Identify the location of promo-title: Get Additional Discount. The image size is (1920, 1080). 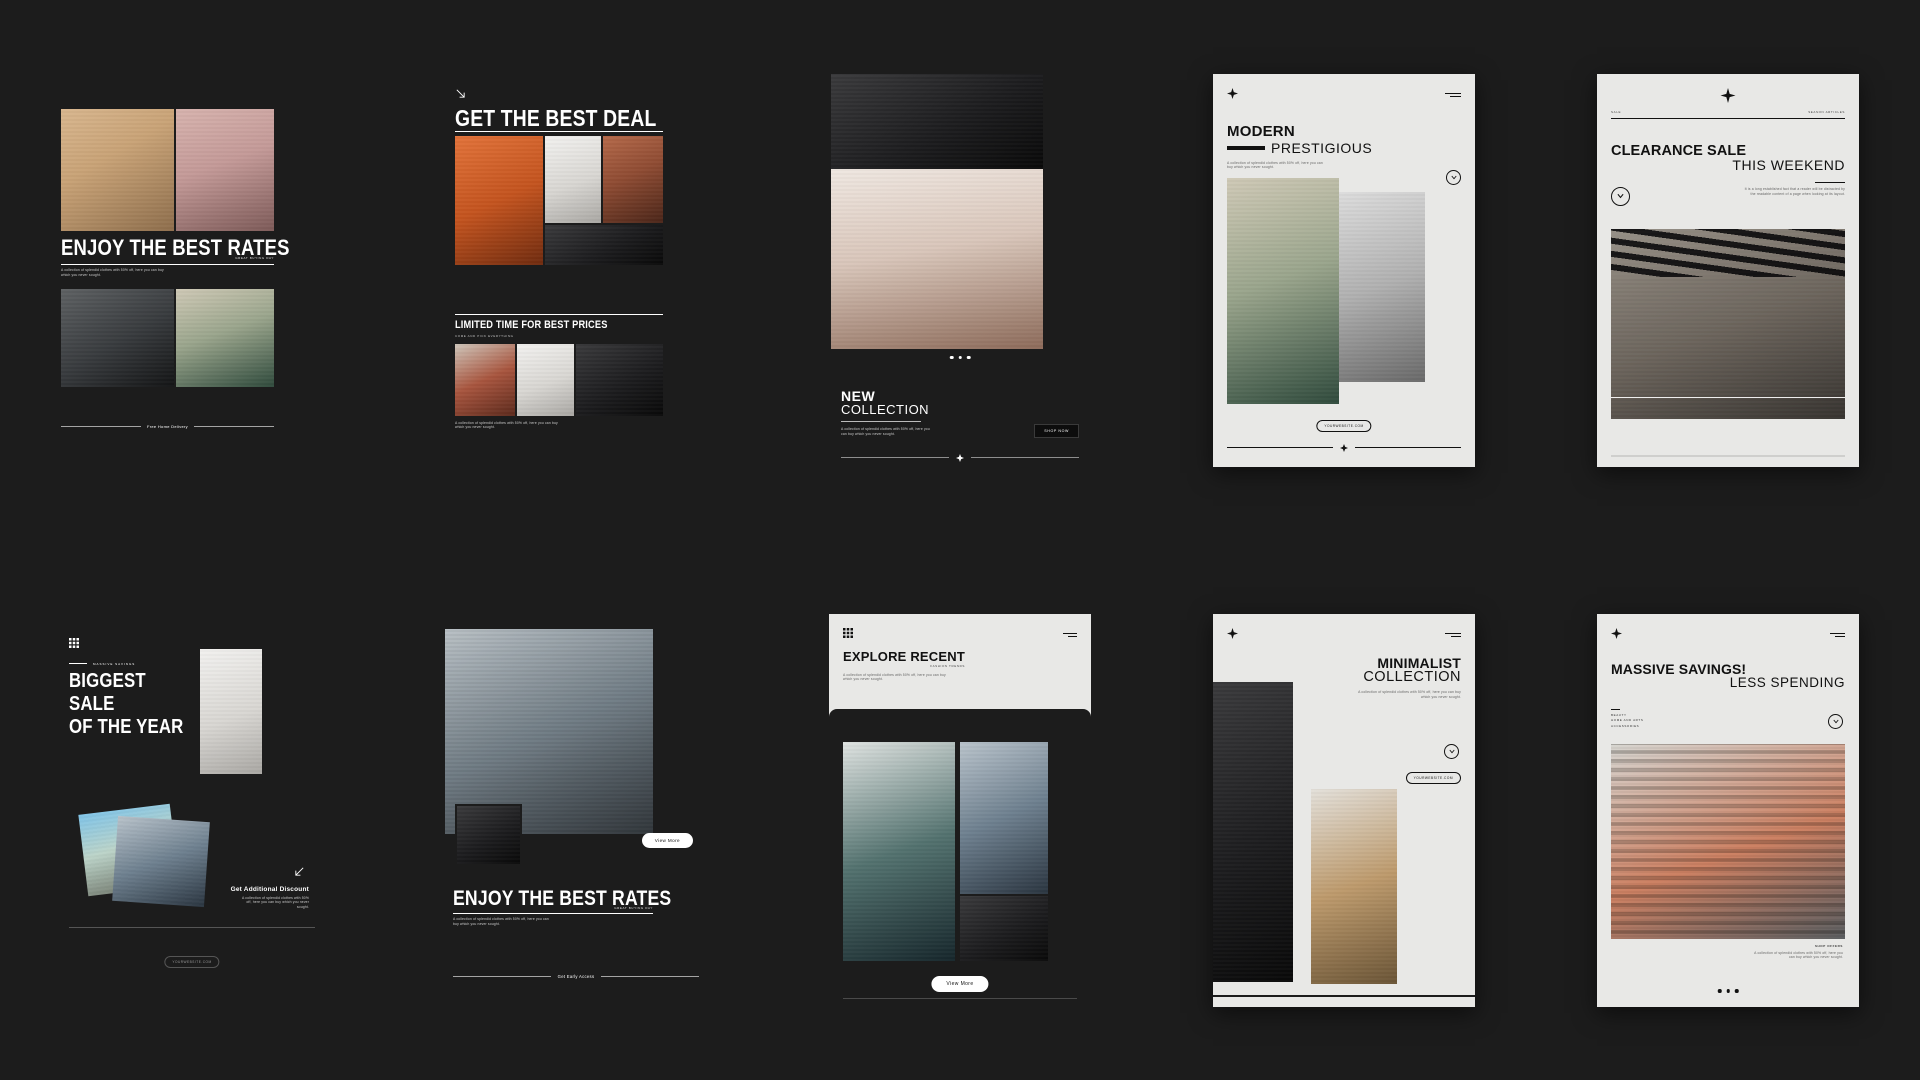
(269, 889).